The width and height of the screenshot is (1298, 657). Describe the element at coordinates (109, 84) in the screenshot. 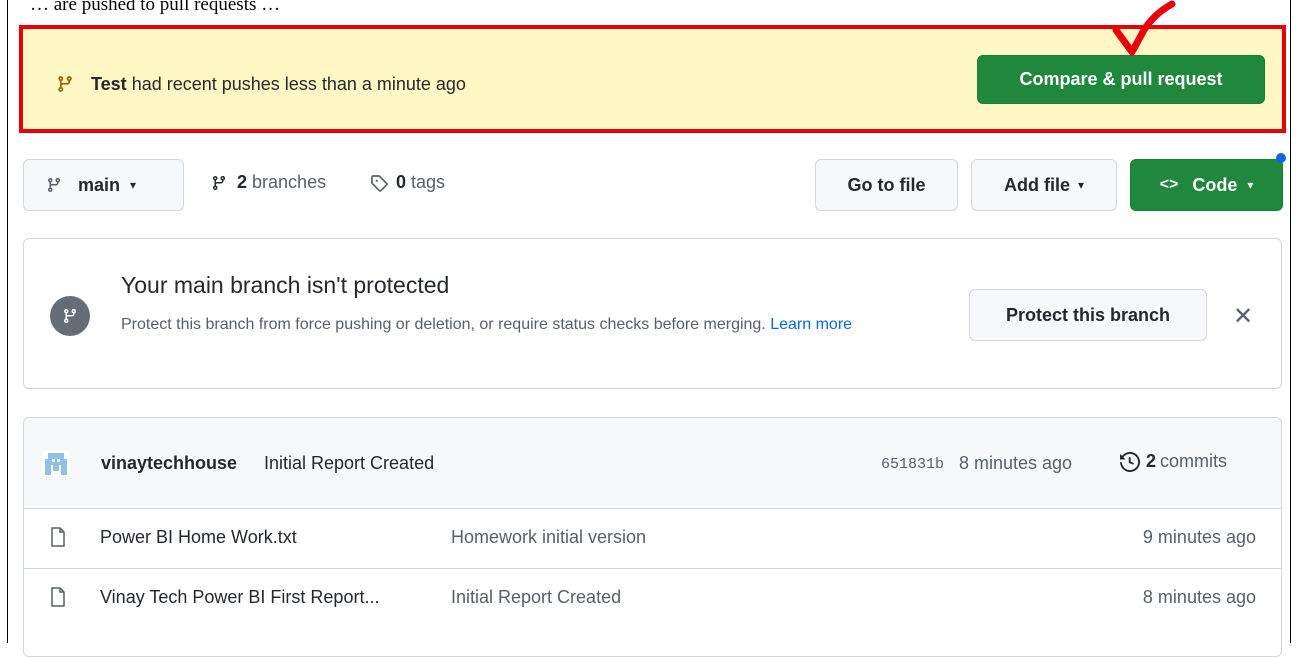

I see `banner-branch-name: Test` at that location.